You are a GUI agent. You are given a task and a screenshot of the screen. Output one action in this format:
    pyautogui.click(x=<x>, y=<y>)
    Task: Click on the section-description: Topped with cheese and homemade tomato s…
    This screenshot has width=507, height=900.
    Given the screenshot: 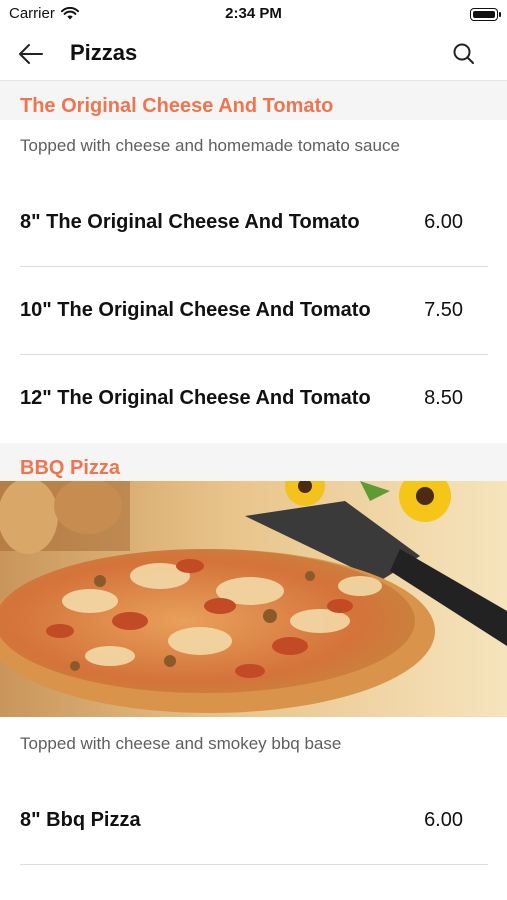 What is the action you would take?
    pyautogui.click(x=210, y=145)
    